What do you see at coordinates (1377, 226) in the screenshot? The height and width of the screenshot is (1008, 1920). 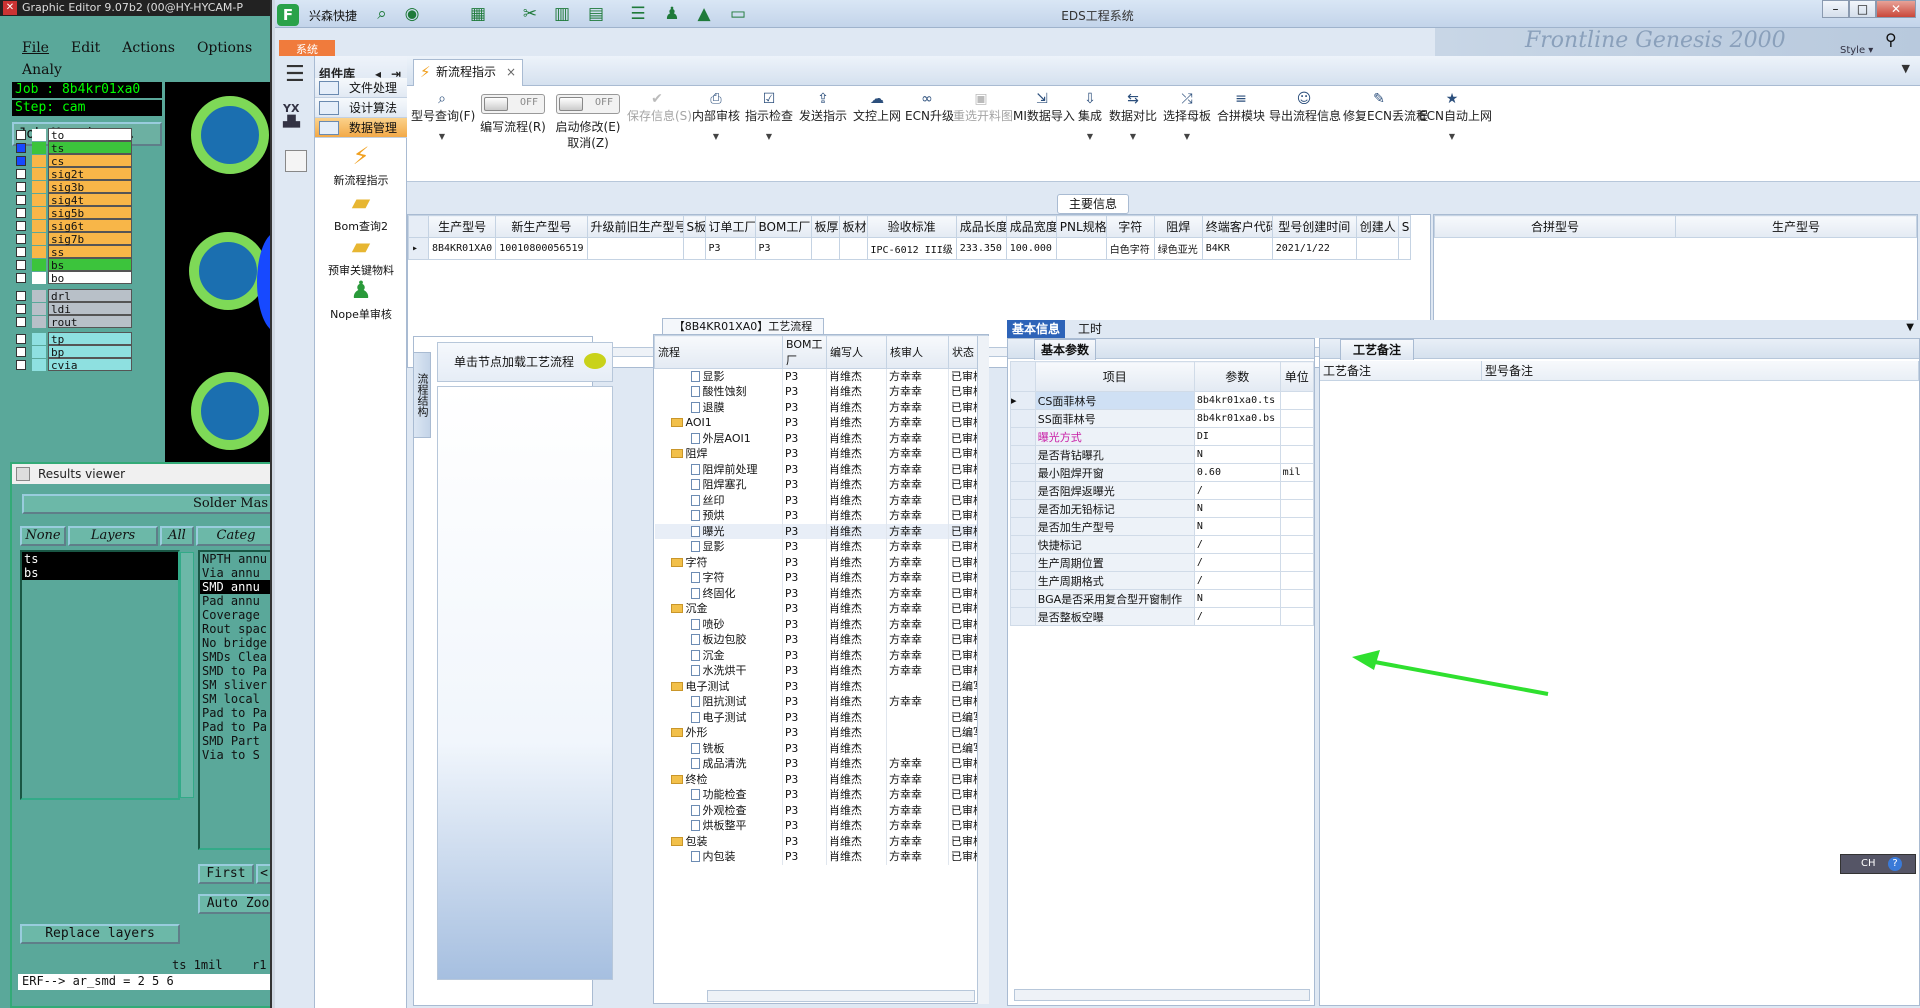 I see `column-header: 创建人` at bounding box center [1377, 226].